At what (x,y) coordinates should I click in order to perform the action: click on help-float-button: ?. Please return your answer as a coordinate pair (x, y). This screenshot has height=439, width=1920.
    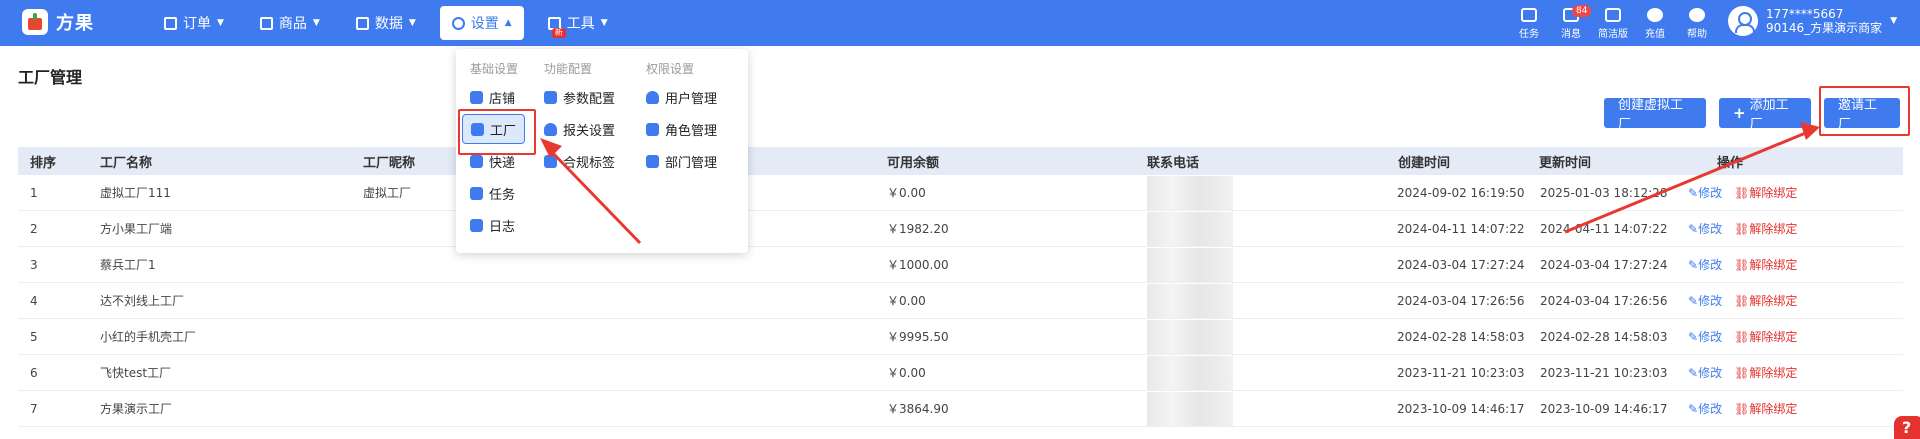
    Looking at the image, I should click on (1907, 427).